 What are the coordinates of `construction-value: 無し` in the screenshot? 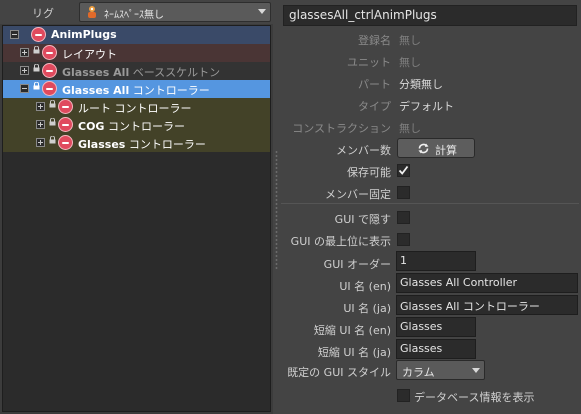 It's located at (410, 128).